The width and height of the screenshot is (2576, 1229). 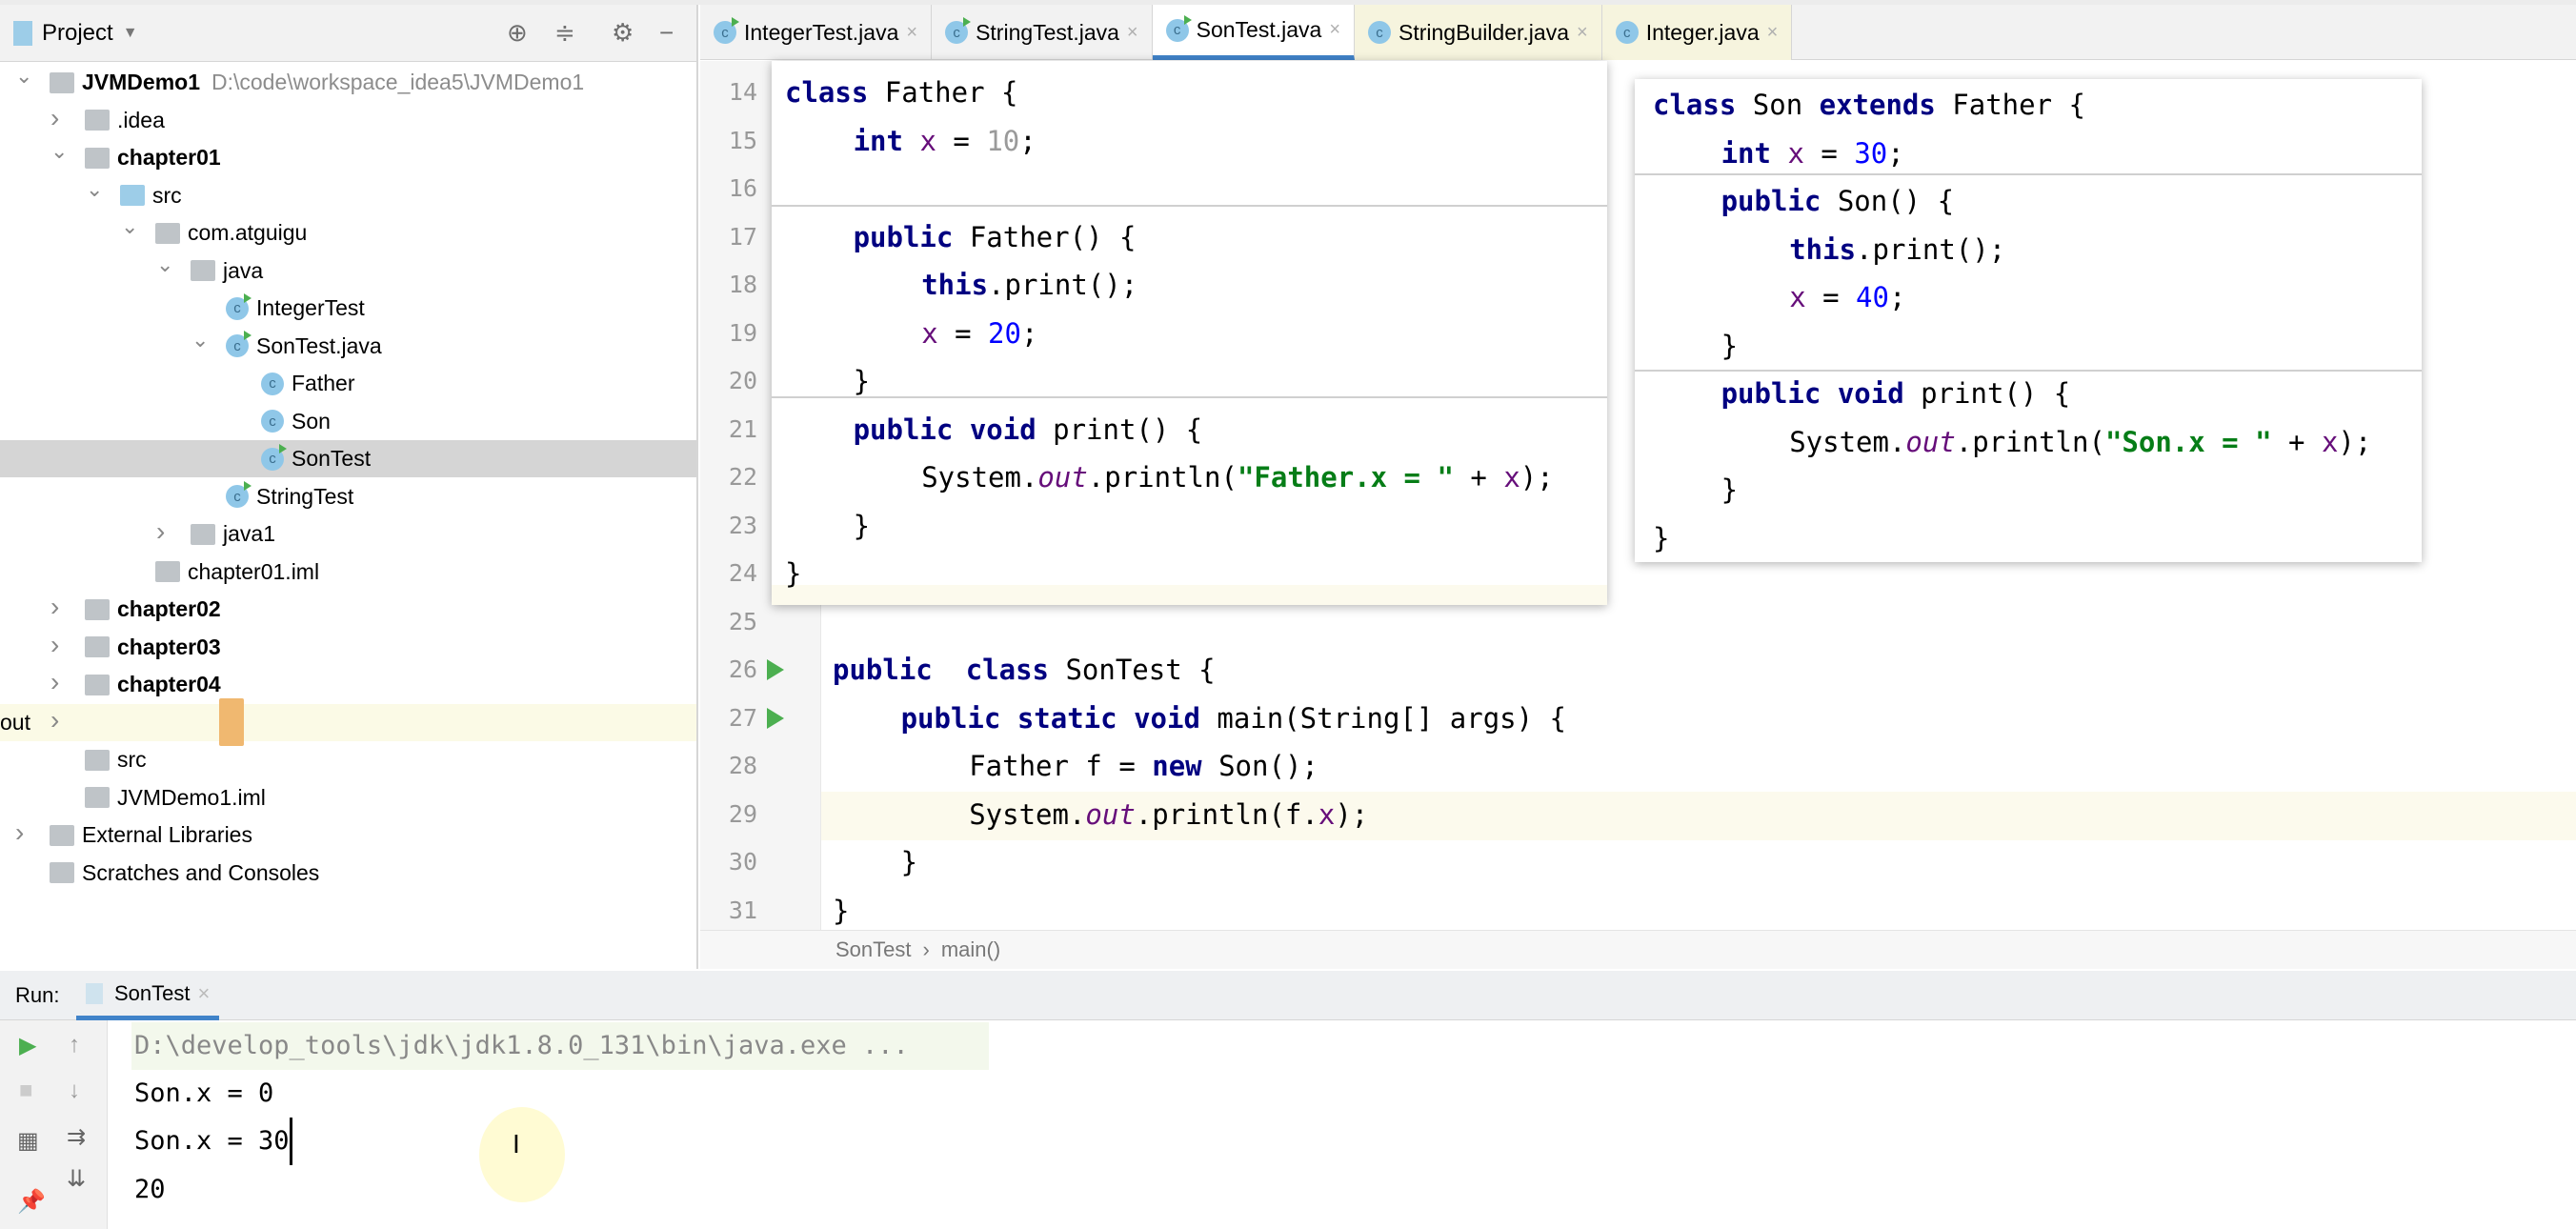 What do you see at coordinates (348, 835) in the screenshot?
I see `tree-item: › External Libraries` at bounding box center [348, 835].